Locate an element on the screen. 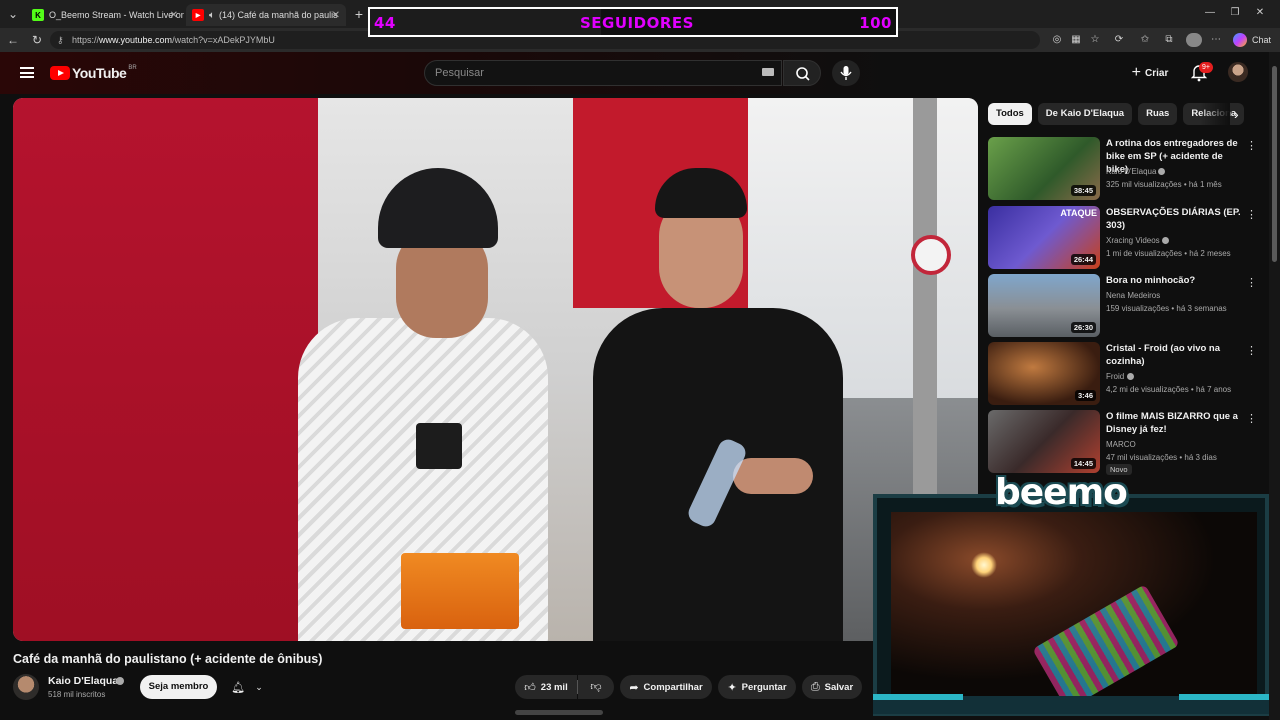  url-host: www.youtube.com is located at coordinates (136, 40).